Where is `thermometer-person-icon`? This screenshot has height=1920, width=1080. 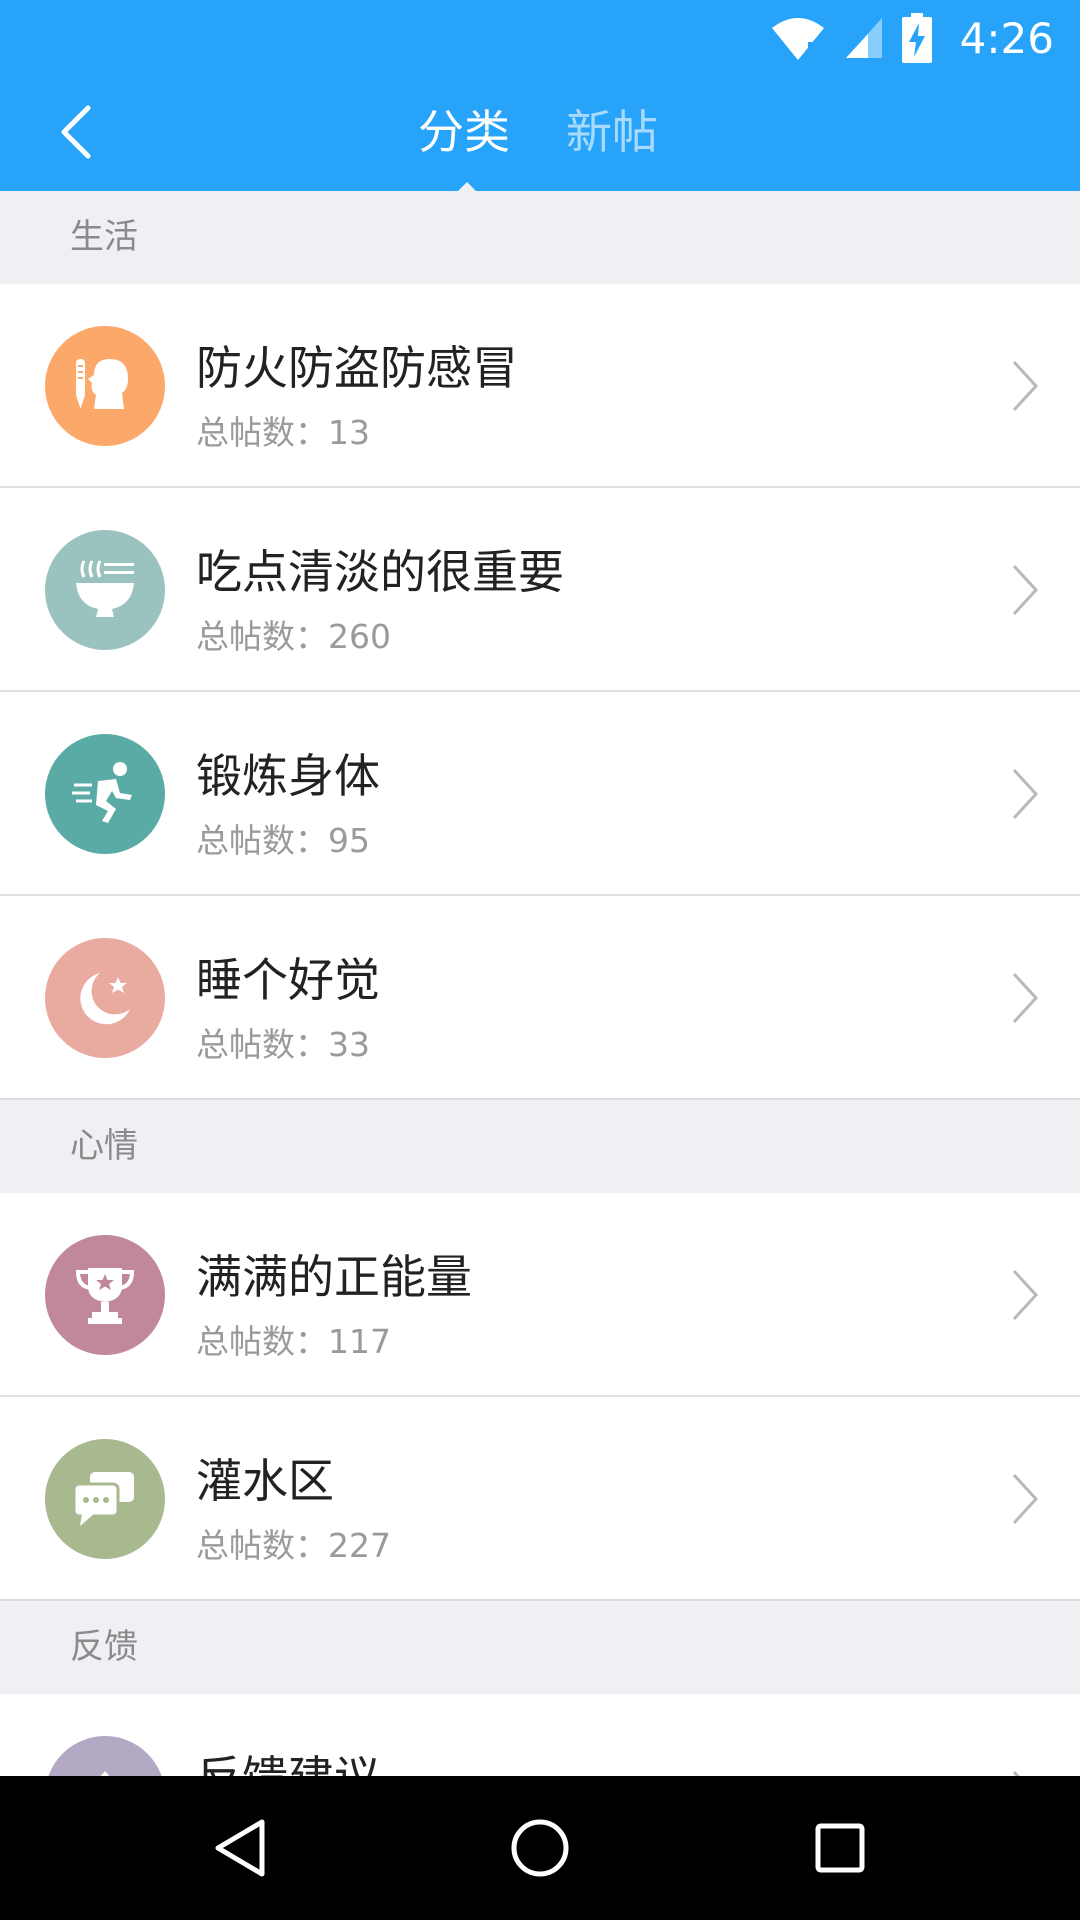 thermometer-person-icon is located at coordinates (102, 384).